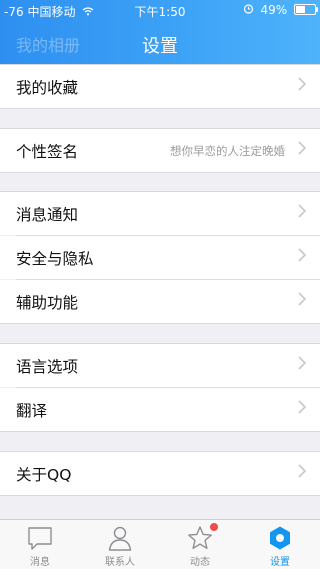 The height and width of the screenshot is (569, 320). I want to click on settings-item-notifications: 消息通知, so click(160, 213).